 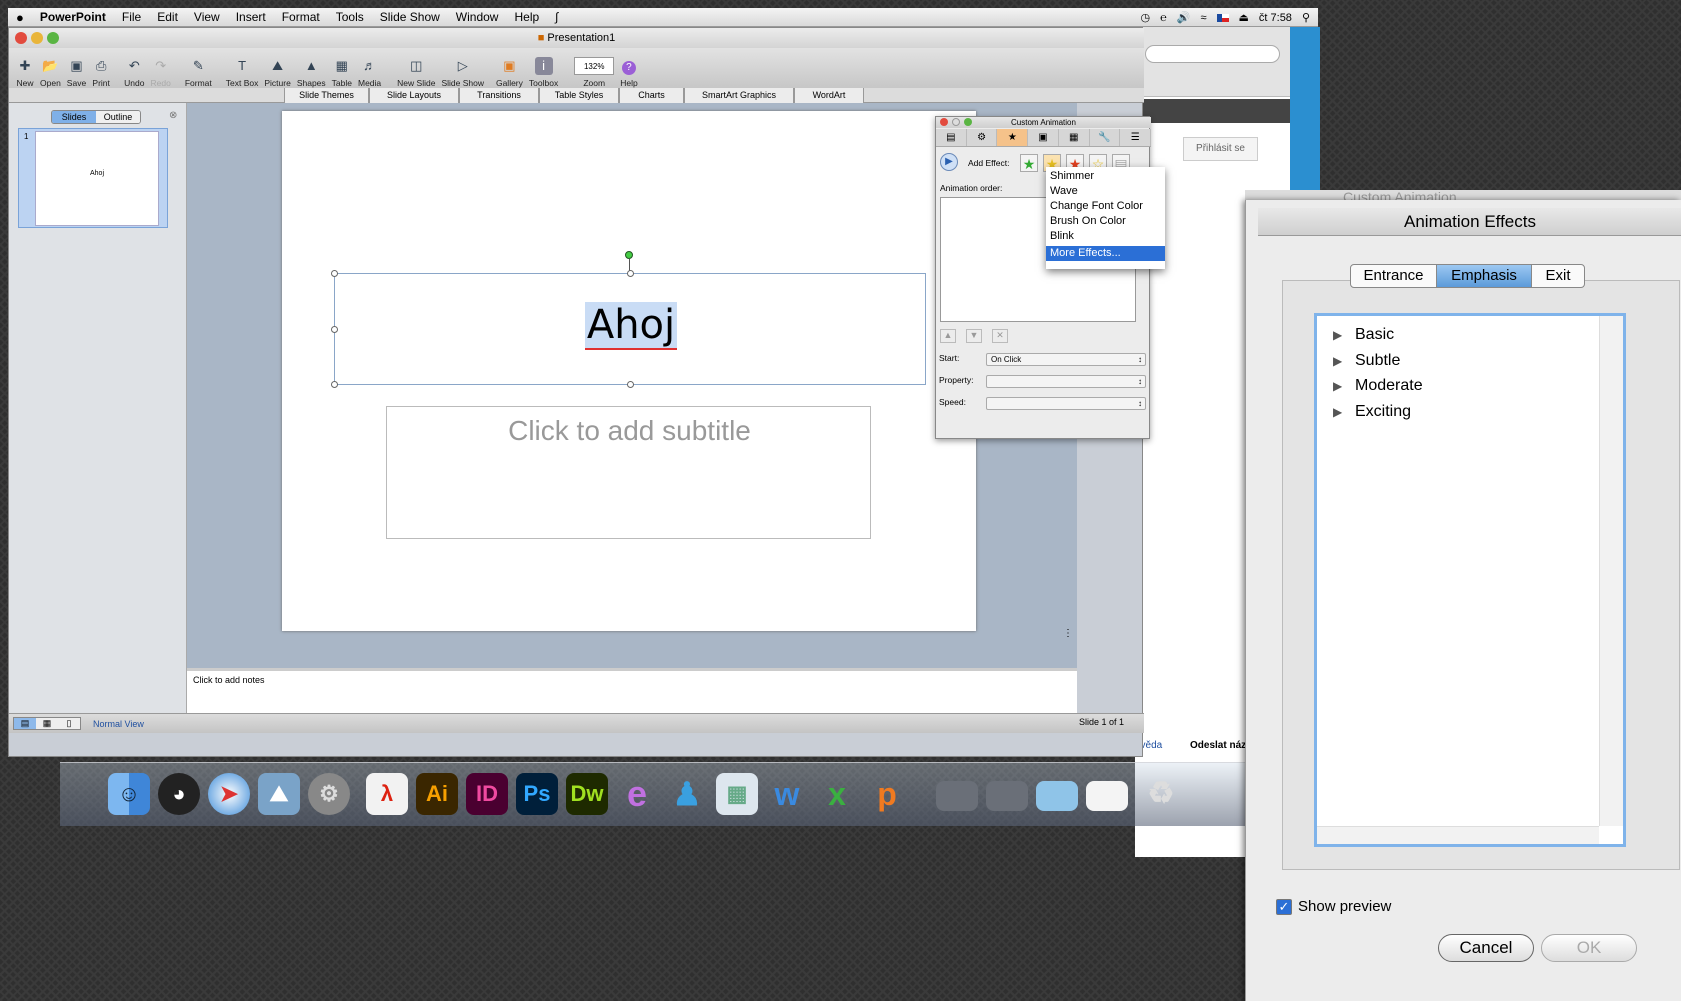 What do you see at coordinates (526, 17) in the screenshot?
I see `menu-help: Help` at bounding box center [526, 17].